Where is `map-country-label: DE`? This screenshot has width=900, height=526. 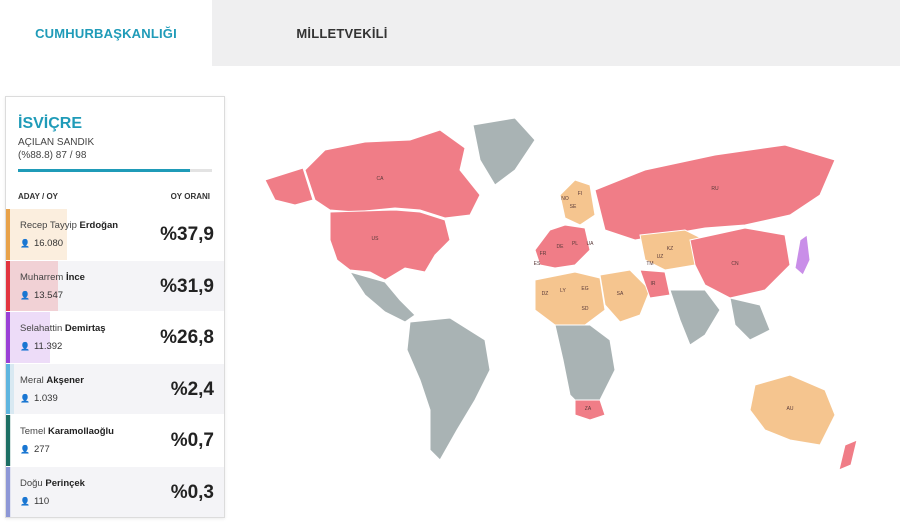 map-country-label: DE is located at coordinates (561, 247).